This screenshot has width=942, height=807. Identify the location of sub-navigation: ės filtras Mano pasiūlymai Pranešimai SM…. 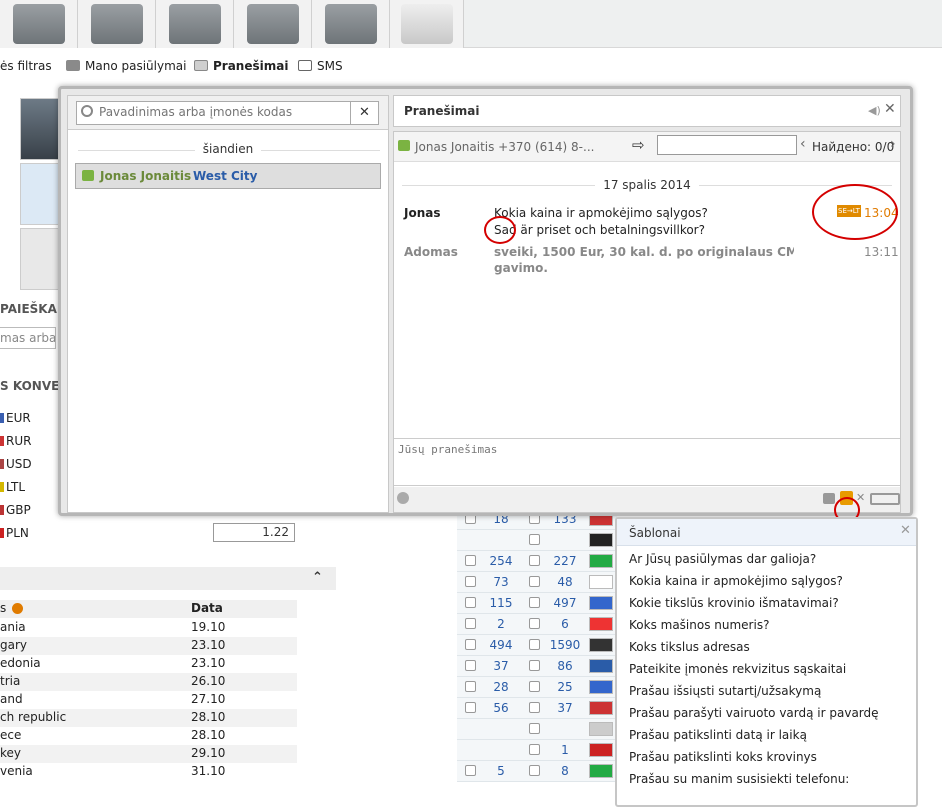
(471, 66).